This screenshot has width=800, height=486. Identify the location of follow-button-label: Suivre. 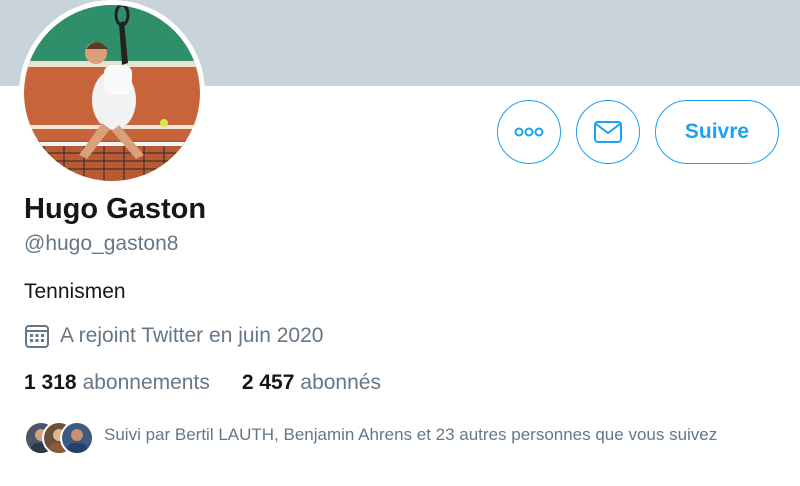
(717, 131).